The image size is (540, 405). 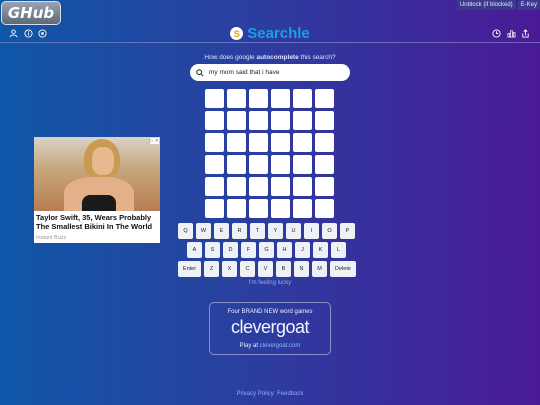 I want to click on key-x: X, so click(x=229, y=269).